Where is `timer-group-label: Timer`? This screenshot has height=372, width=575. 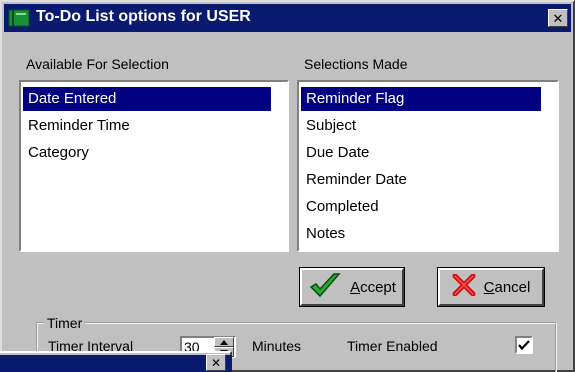 timer-group-label: Timer is located at coordinates (65, 323).